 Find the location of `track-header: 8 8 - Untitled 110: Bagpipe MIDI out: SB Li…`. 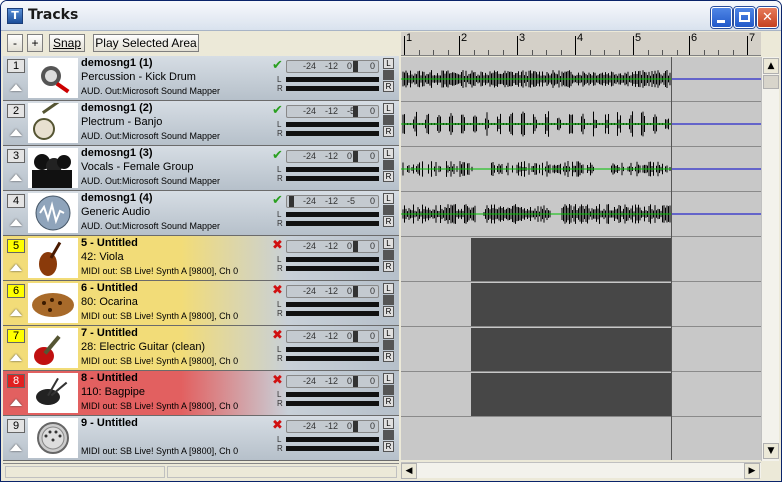

track-header: 8 8 - Untitled 110: Bagpipe MIDI out: SB Li… is located at coordinates (201, 393).